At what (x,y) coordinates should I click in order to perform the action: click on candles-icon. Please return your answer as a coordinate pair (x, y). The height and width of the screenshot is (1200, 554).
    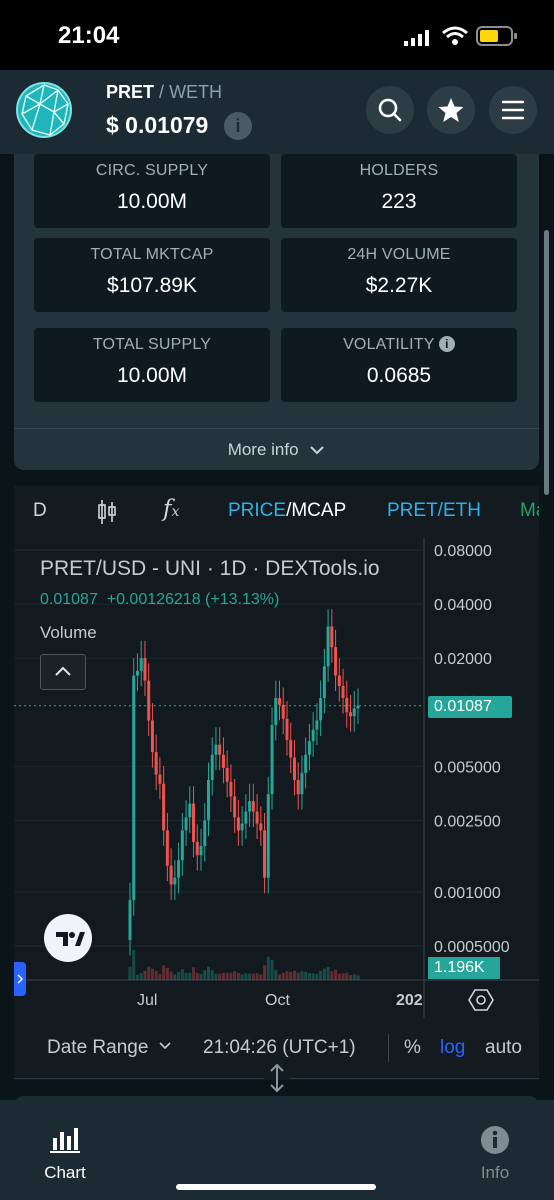
    Looking at the image, I should click on (107, 514).